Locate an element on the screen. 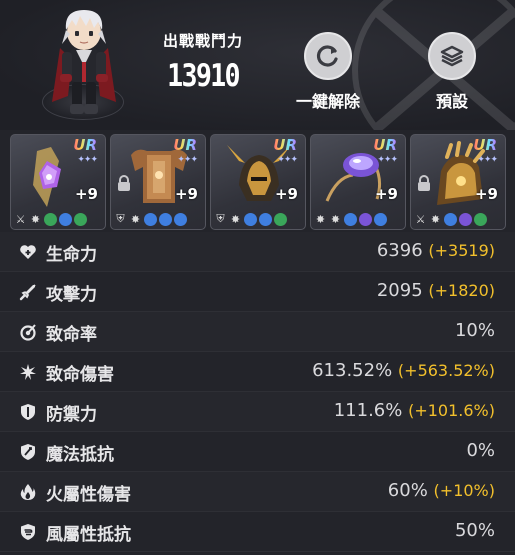 This screenshot has width=515, height=555. stat-bonus: (+3519) is located at coordinates (461, 250).